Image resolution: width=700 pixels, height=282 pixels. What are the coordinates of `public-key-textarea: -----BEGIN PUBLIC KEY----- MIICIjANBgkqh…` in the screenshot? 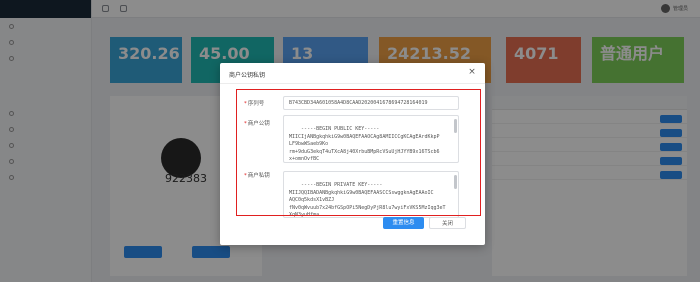 It's located at (371, 139).